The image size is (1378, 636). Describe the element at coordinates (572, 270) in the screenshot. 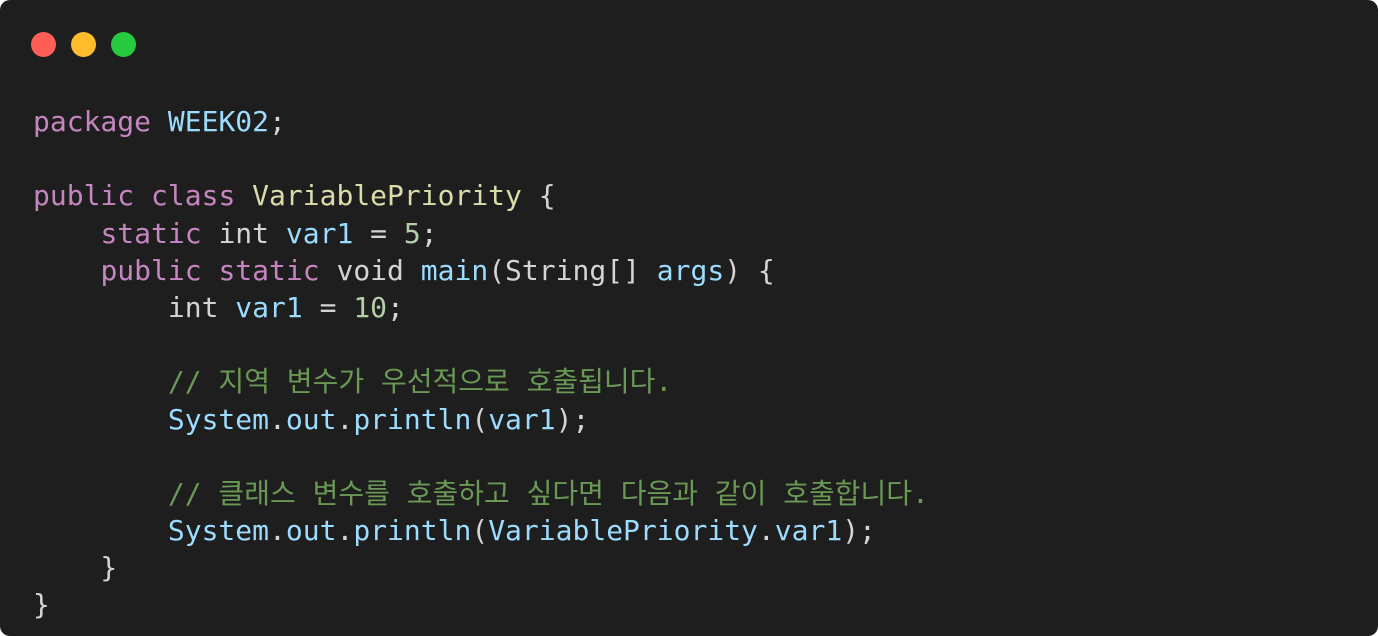

I see `code-token: (String[]` at that location.